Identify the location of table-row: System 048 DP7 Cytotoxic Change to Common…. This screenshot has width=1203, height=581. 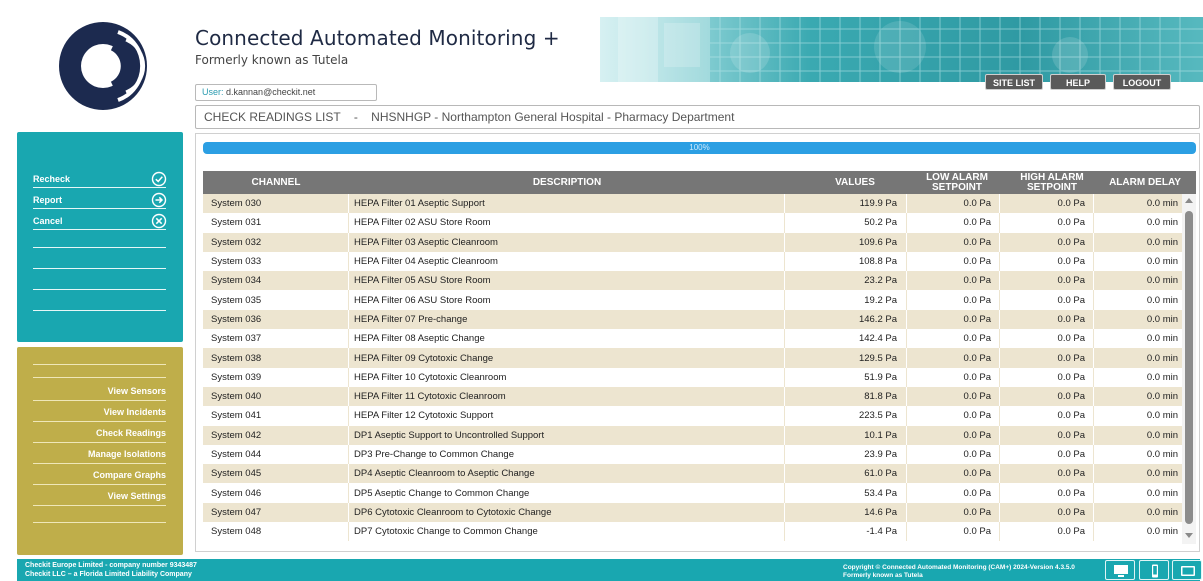
(692, 532).